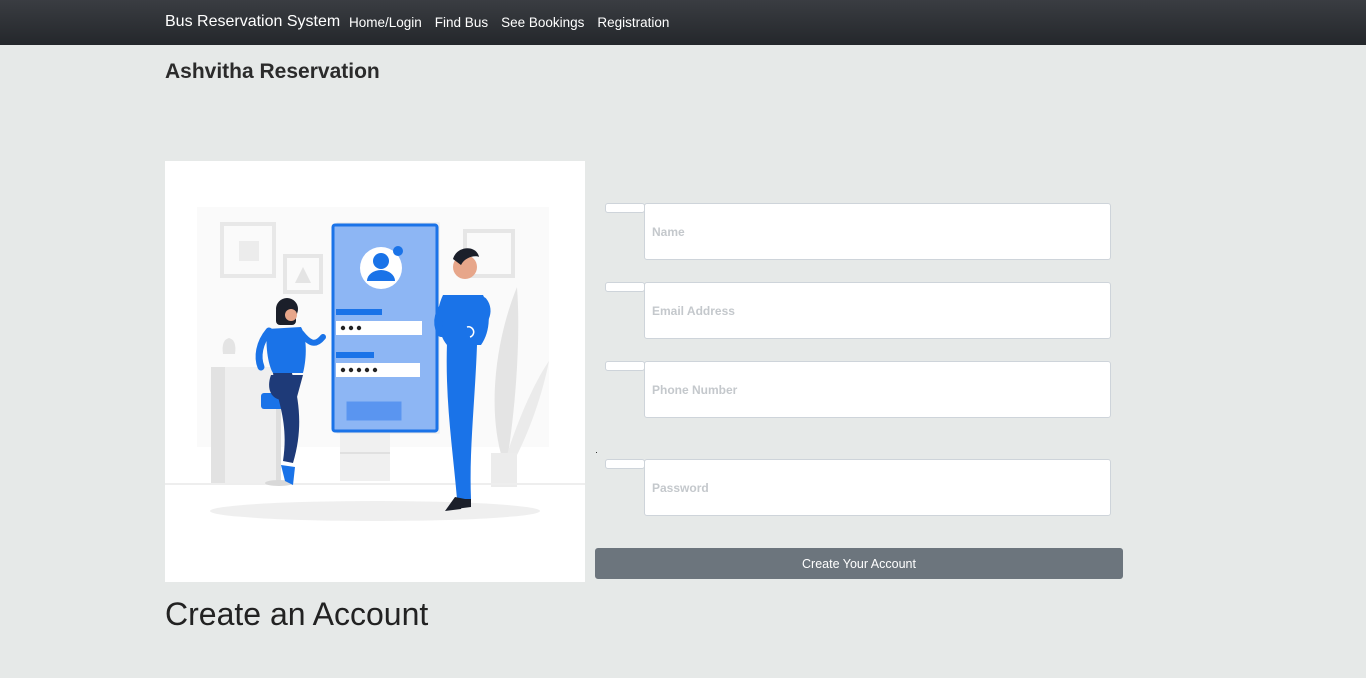 This screenshot has width=1366, height=678. What do you see at coordinates (633, 22) in the screenshot?
I see `nav-link-registration: Registration` at bounding box center [633, 22].